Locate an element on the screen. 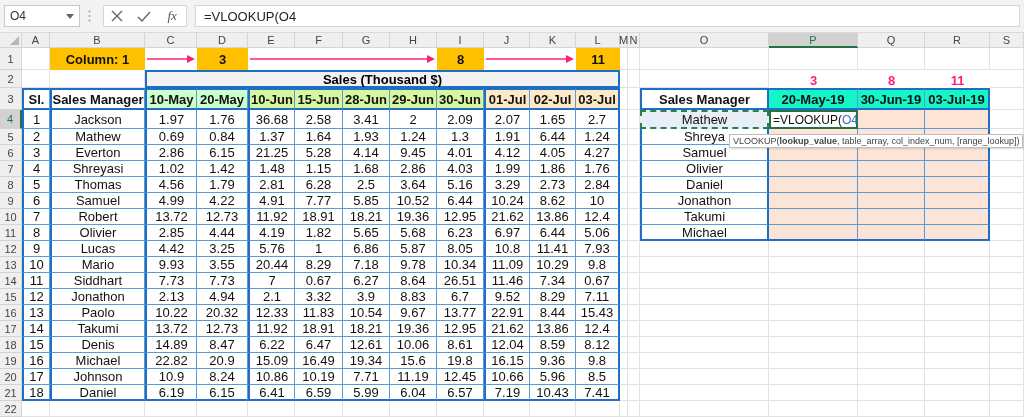  column-heading: 30-Jun-19 is located at coordinates (891, 99).